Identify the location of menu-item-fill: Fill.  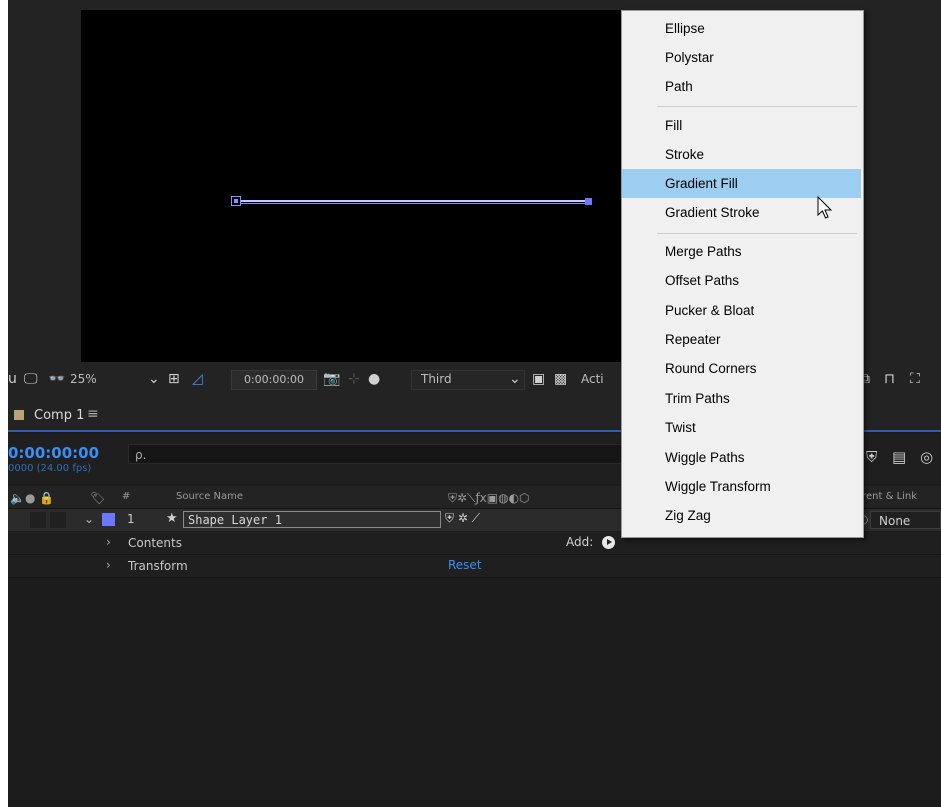
(741, 125).